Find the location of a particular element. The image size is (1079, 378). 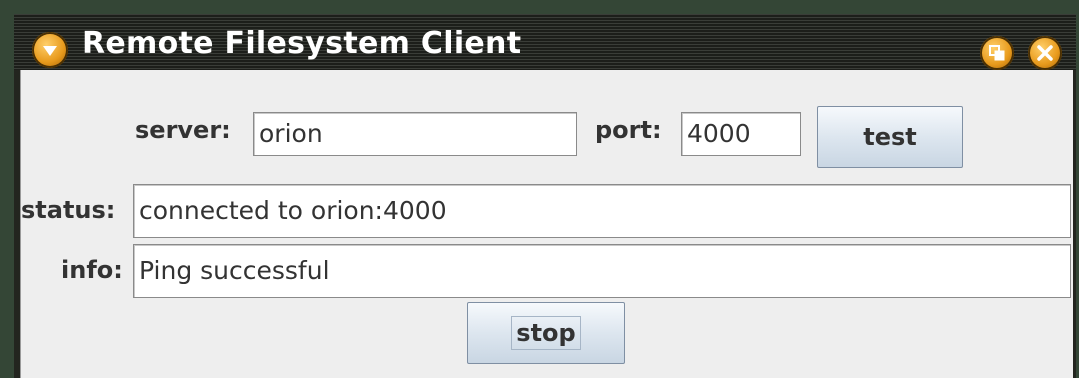

stop-button-label: stop is located at coordinates (546, 333).